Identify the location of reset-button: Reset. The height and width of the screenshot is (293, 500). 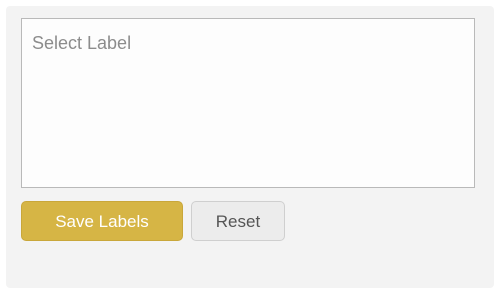
(238, 221).